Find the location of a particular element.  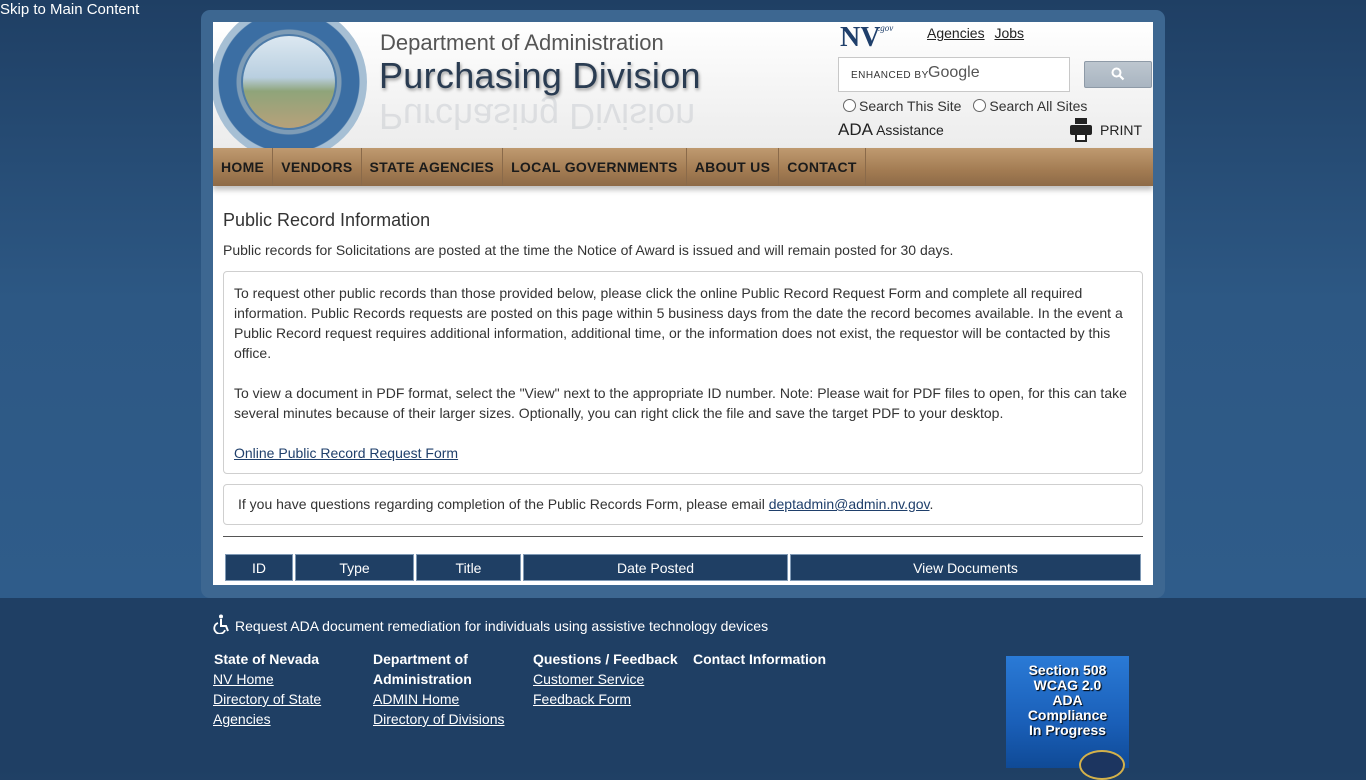

column-header-date-posted: Date Posted is located at coordinates (655, 567).